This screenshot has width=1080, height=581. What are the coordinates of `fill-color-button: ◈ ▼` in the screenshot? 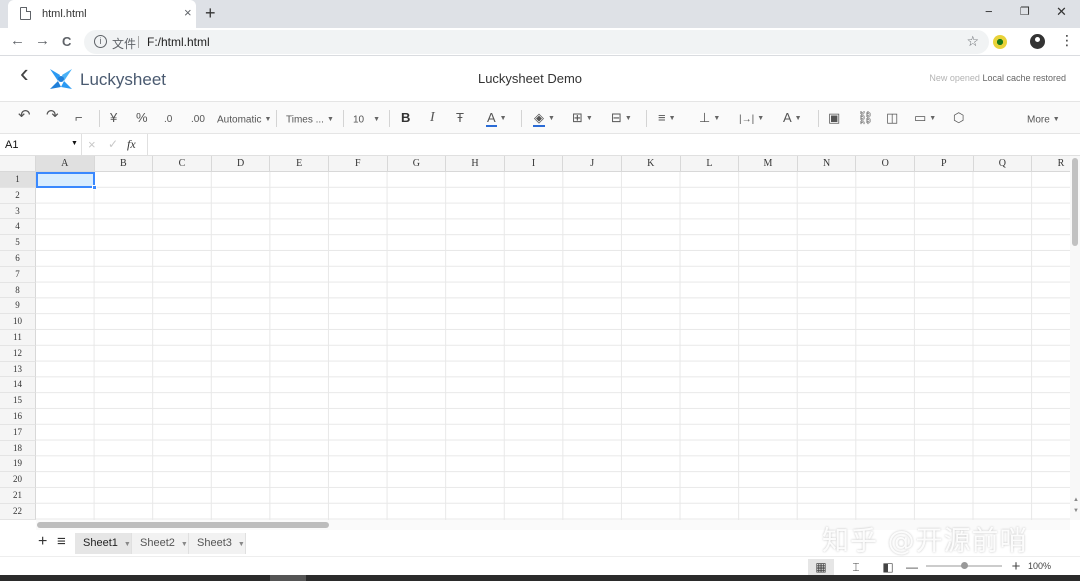 It's located at (544, 118).